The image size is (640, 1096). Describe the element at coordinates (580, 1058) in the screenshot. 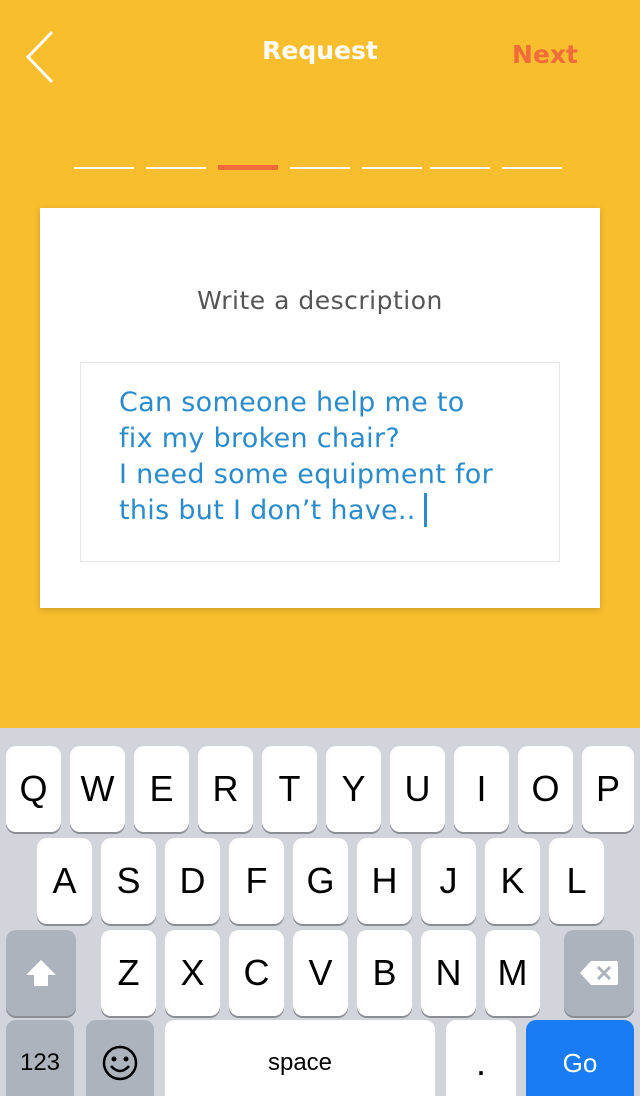

I see `go-key: Go` at that location.